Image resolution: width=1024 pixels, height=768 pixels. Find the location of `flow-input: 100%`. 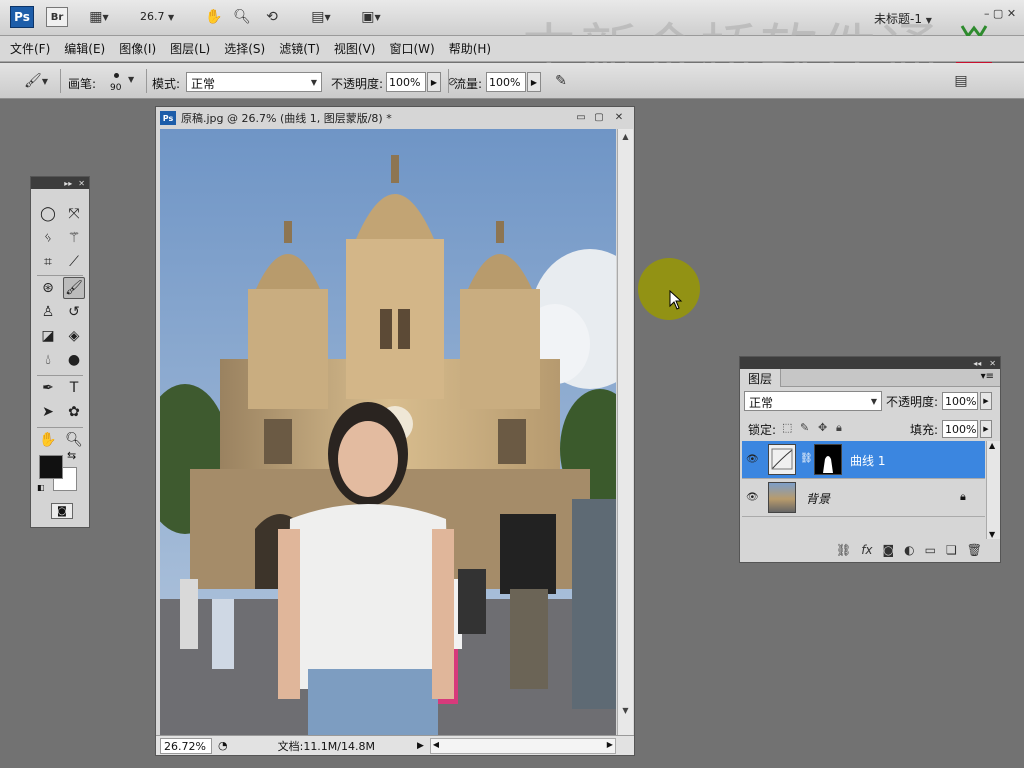

flow-input: 100% is located at coordinates (506, 82).